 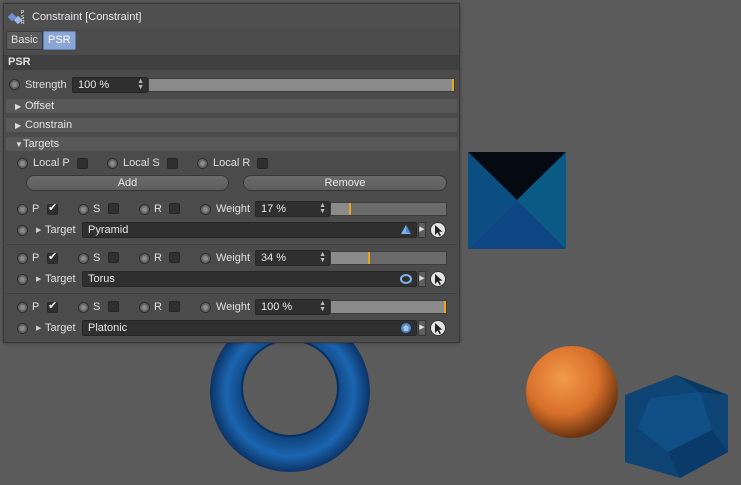 What do you see at coordinates (676, 426) in the screenshot?
I see `platonic-object` at bounding box center [676, 426].